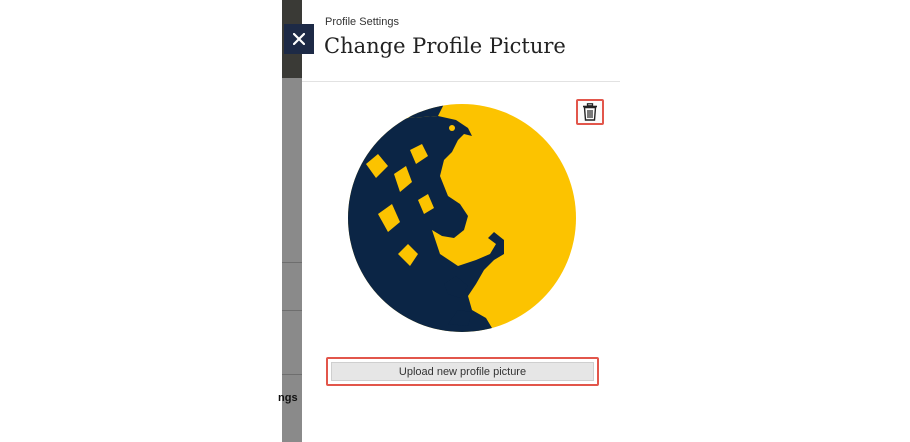 The width and height of the screenshot is (910, 442). What do you see at coordinates (292, 221) in the screenshot?
I see `background-page` at bounding box center [292, 221].